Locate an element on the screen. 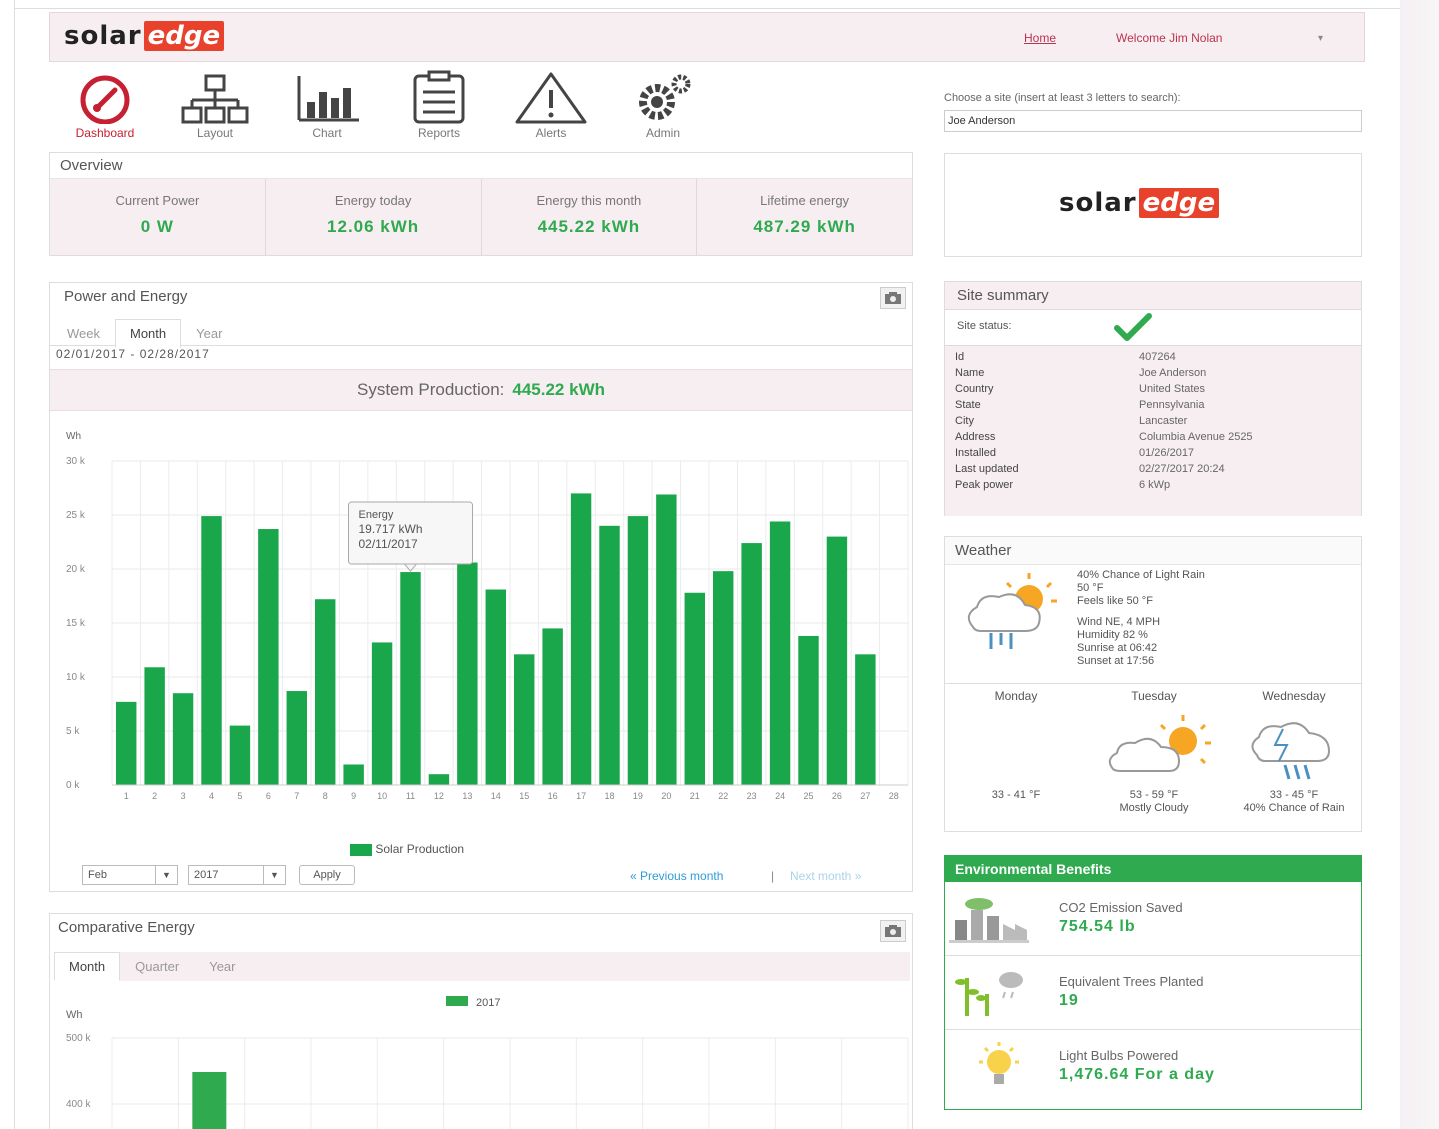 The height and width of the screenshot is (1129, 1439). site-search-input is located at coordinates (1153, 121).